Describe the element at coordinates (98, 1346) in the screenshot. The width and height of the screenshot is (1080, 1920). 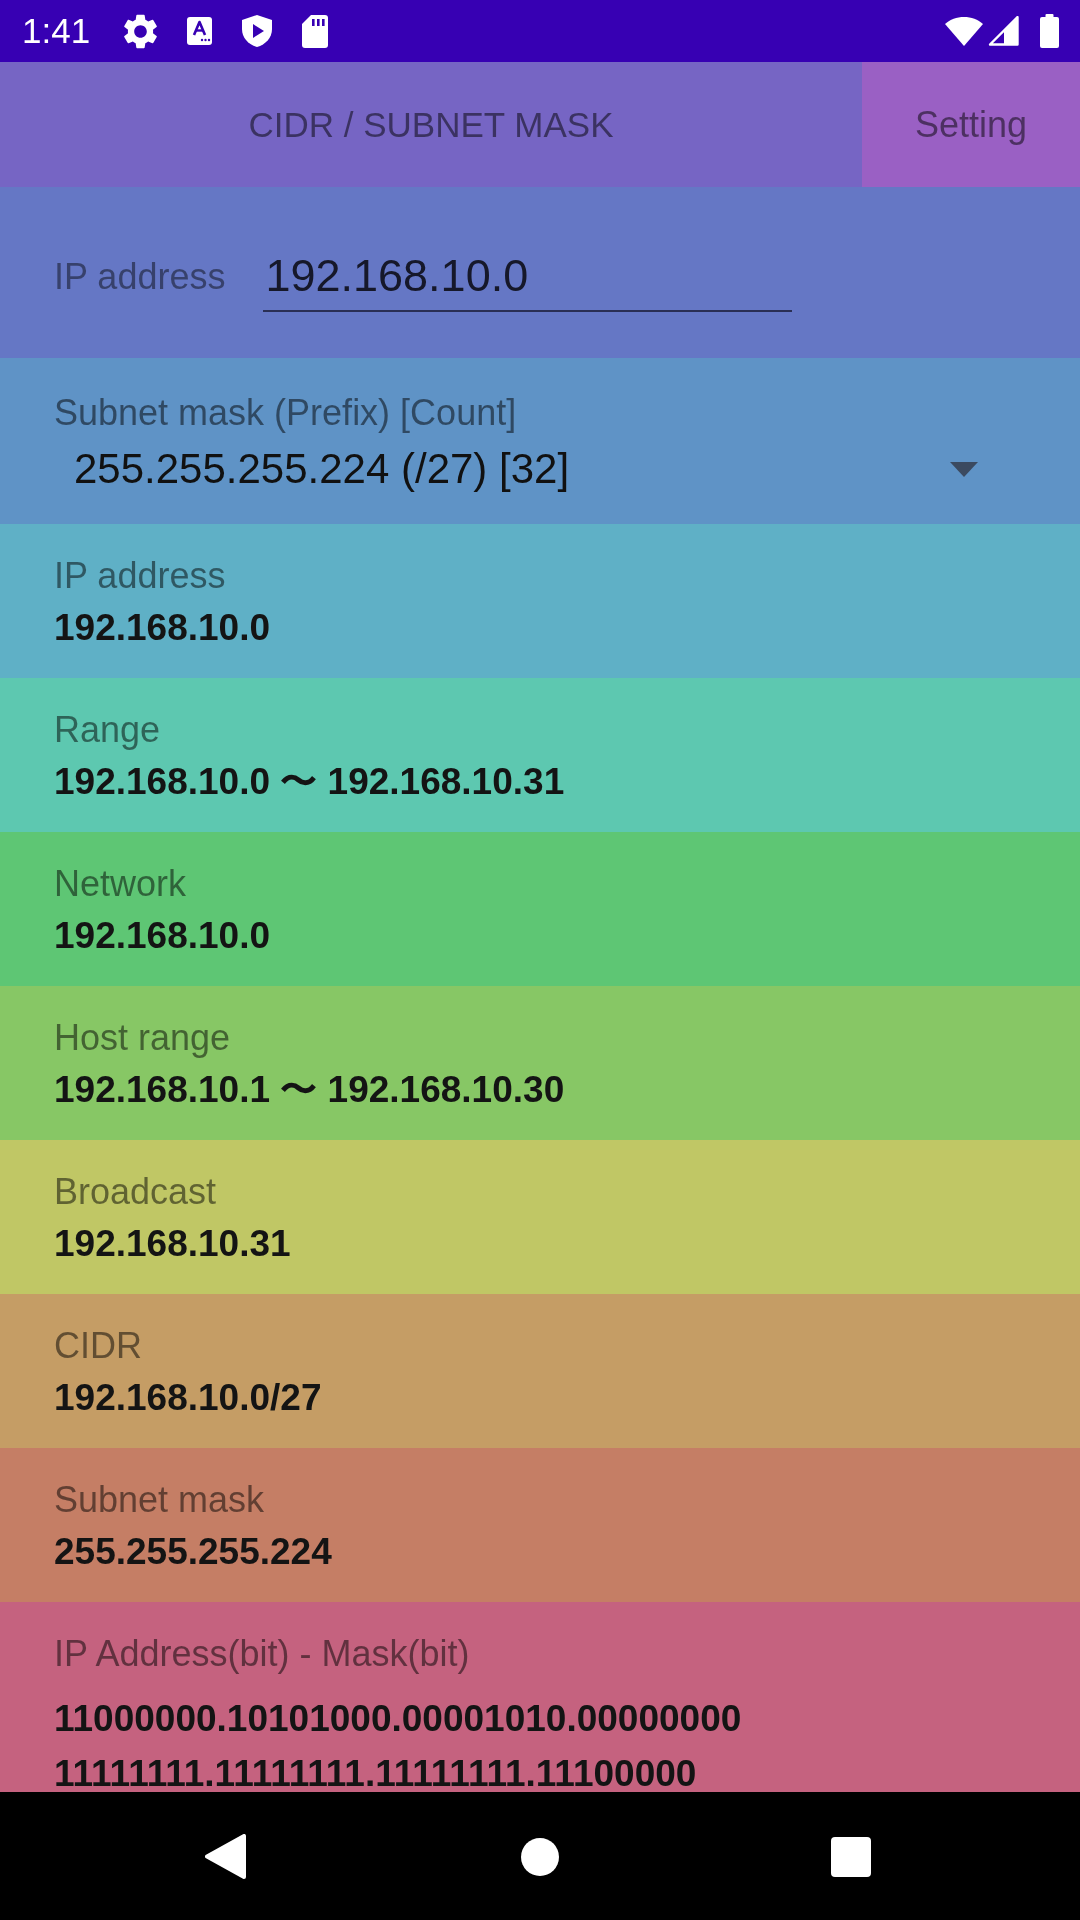
I see `result-label: CIDR` at that location.